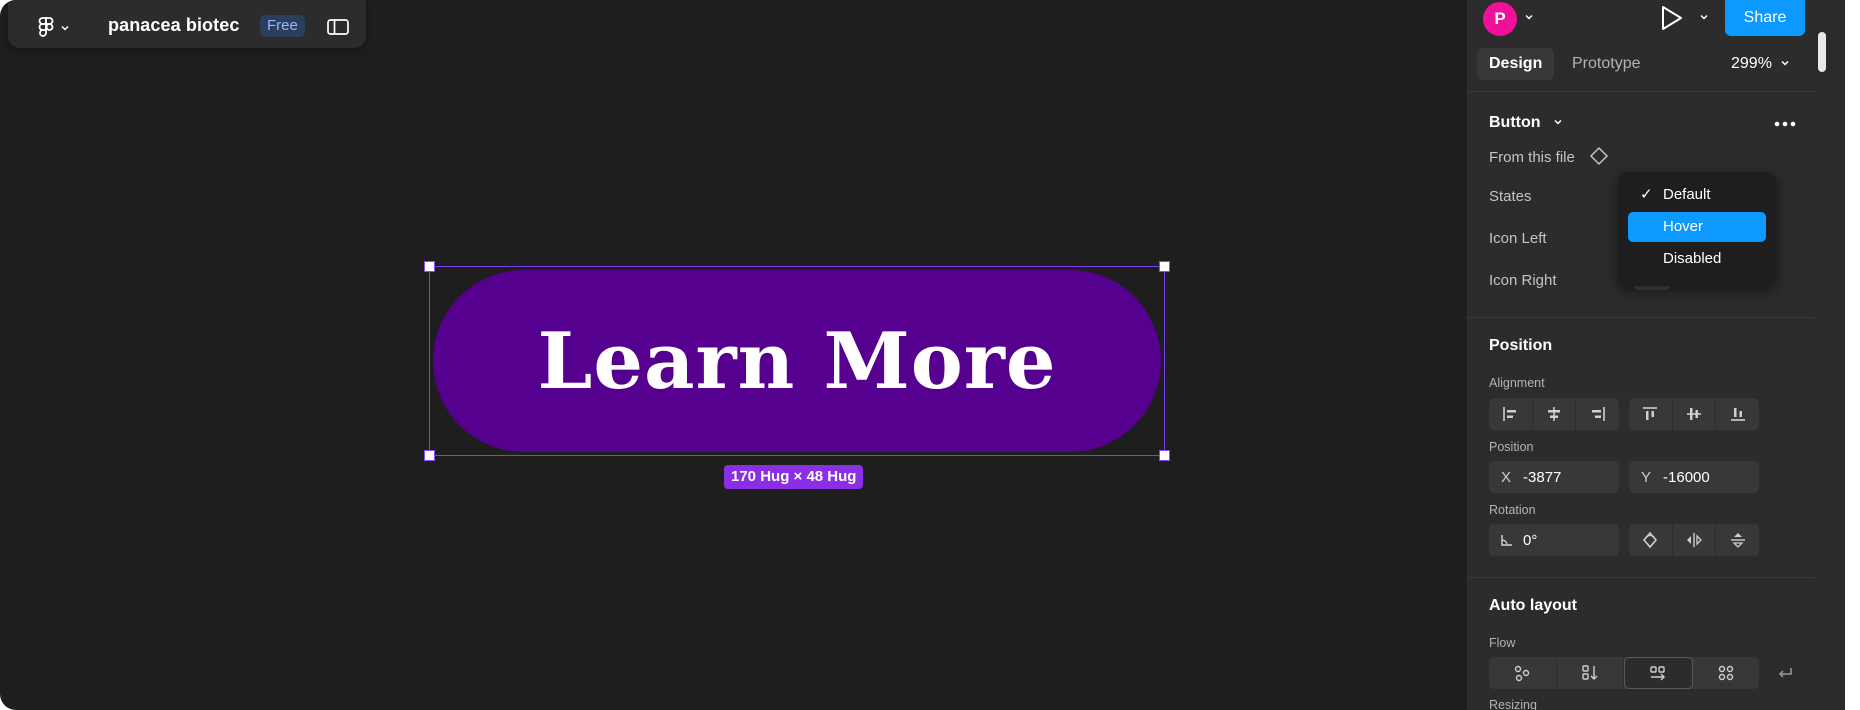 The height and width of the screenshot is (710, 1860). I want to click on flow-freeform-button, so click(1523, 673).